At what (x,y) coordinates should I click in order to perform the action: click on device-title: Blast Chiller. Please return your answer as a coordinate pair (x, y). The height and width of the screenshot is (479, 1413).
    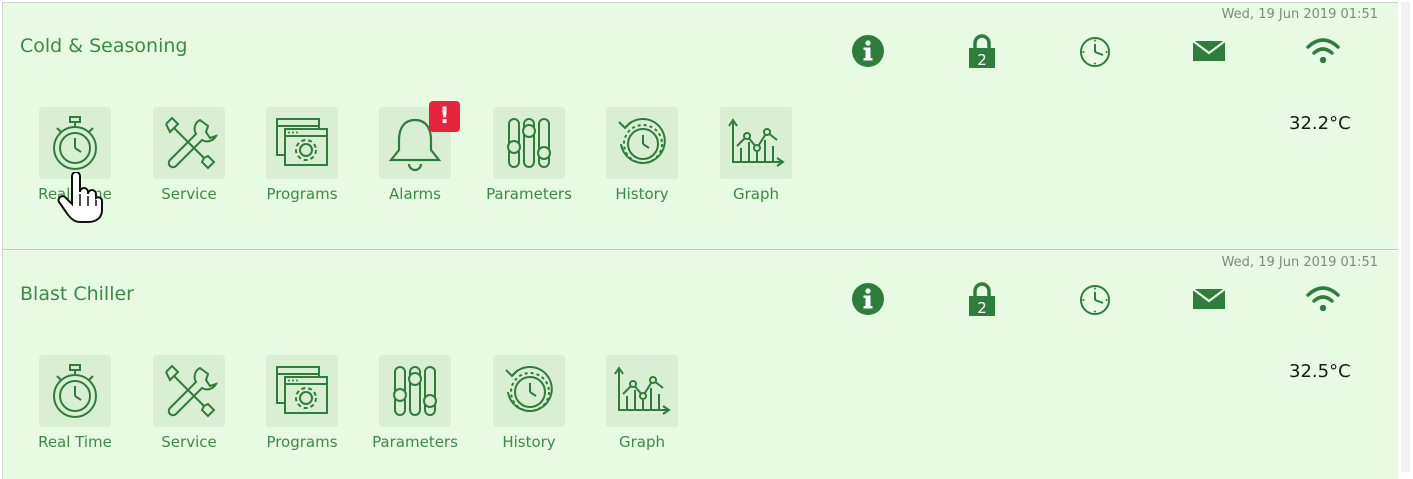
    Looking at the image, I should click on (77, 294).